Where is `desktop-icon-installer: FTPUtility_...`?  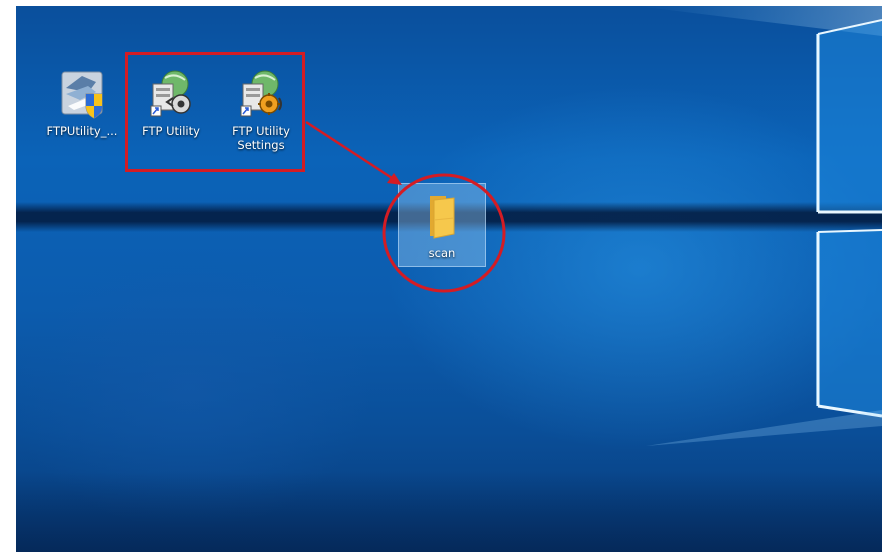 desktop-icon-installer: FTPUtility_... is located at coordinates (82, 103).